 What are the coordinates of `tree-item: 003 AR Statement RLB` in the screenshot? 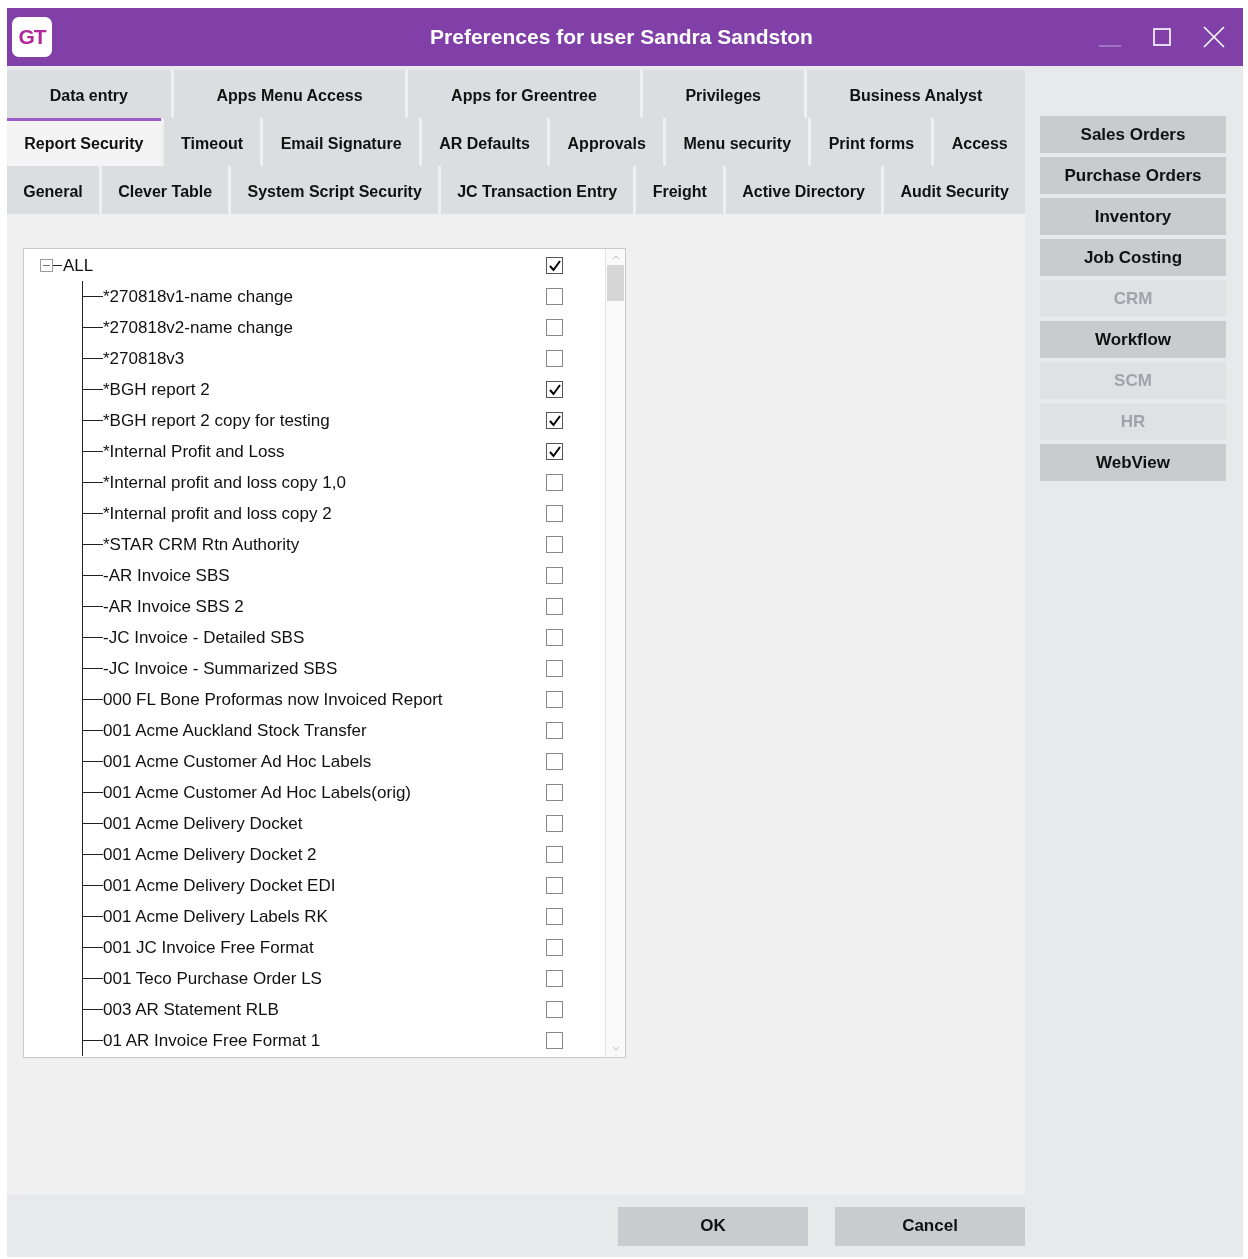 It's located at (191, 1009).